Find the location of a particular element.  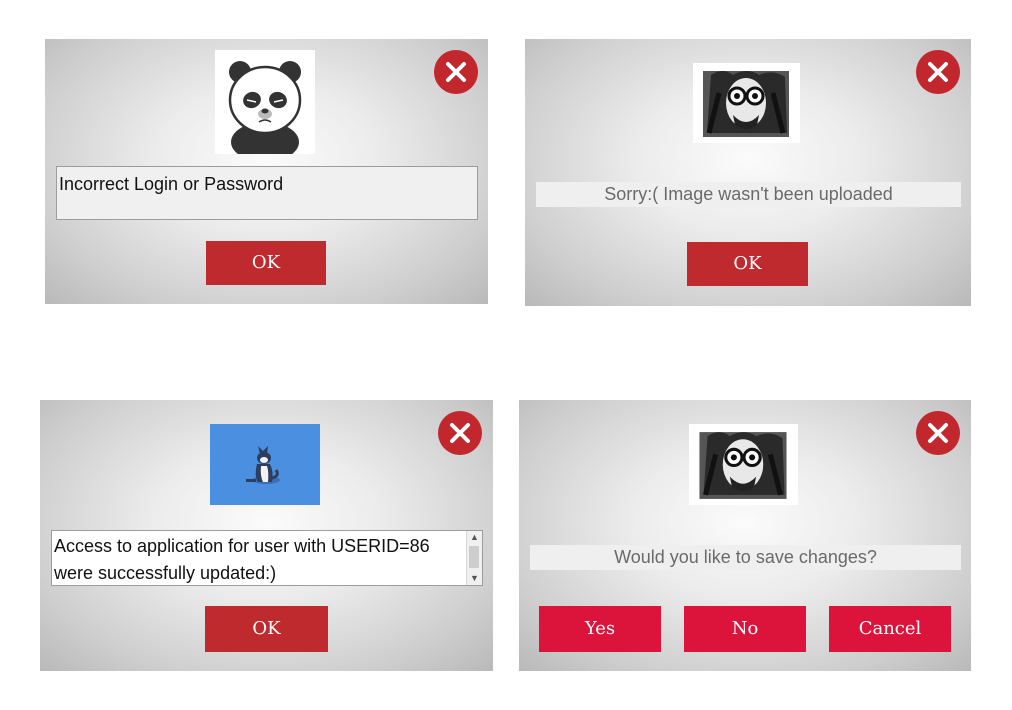

chevron-down-icon: ▼ is located at coordinates (474, 578).